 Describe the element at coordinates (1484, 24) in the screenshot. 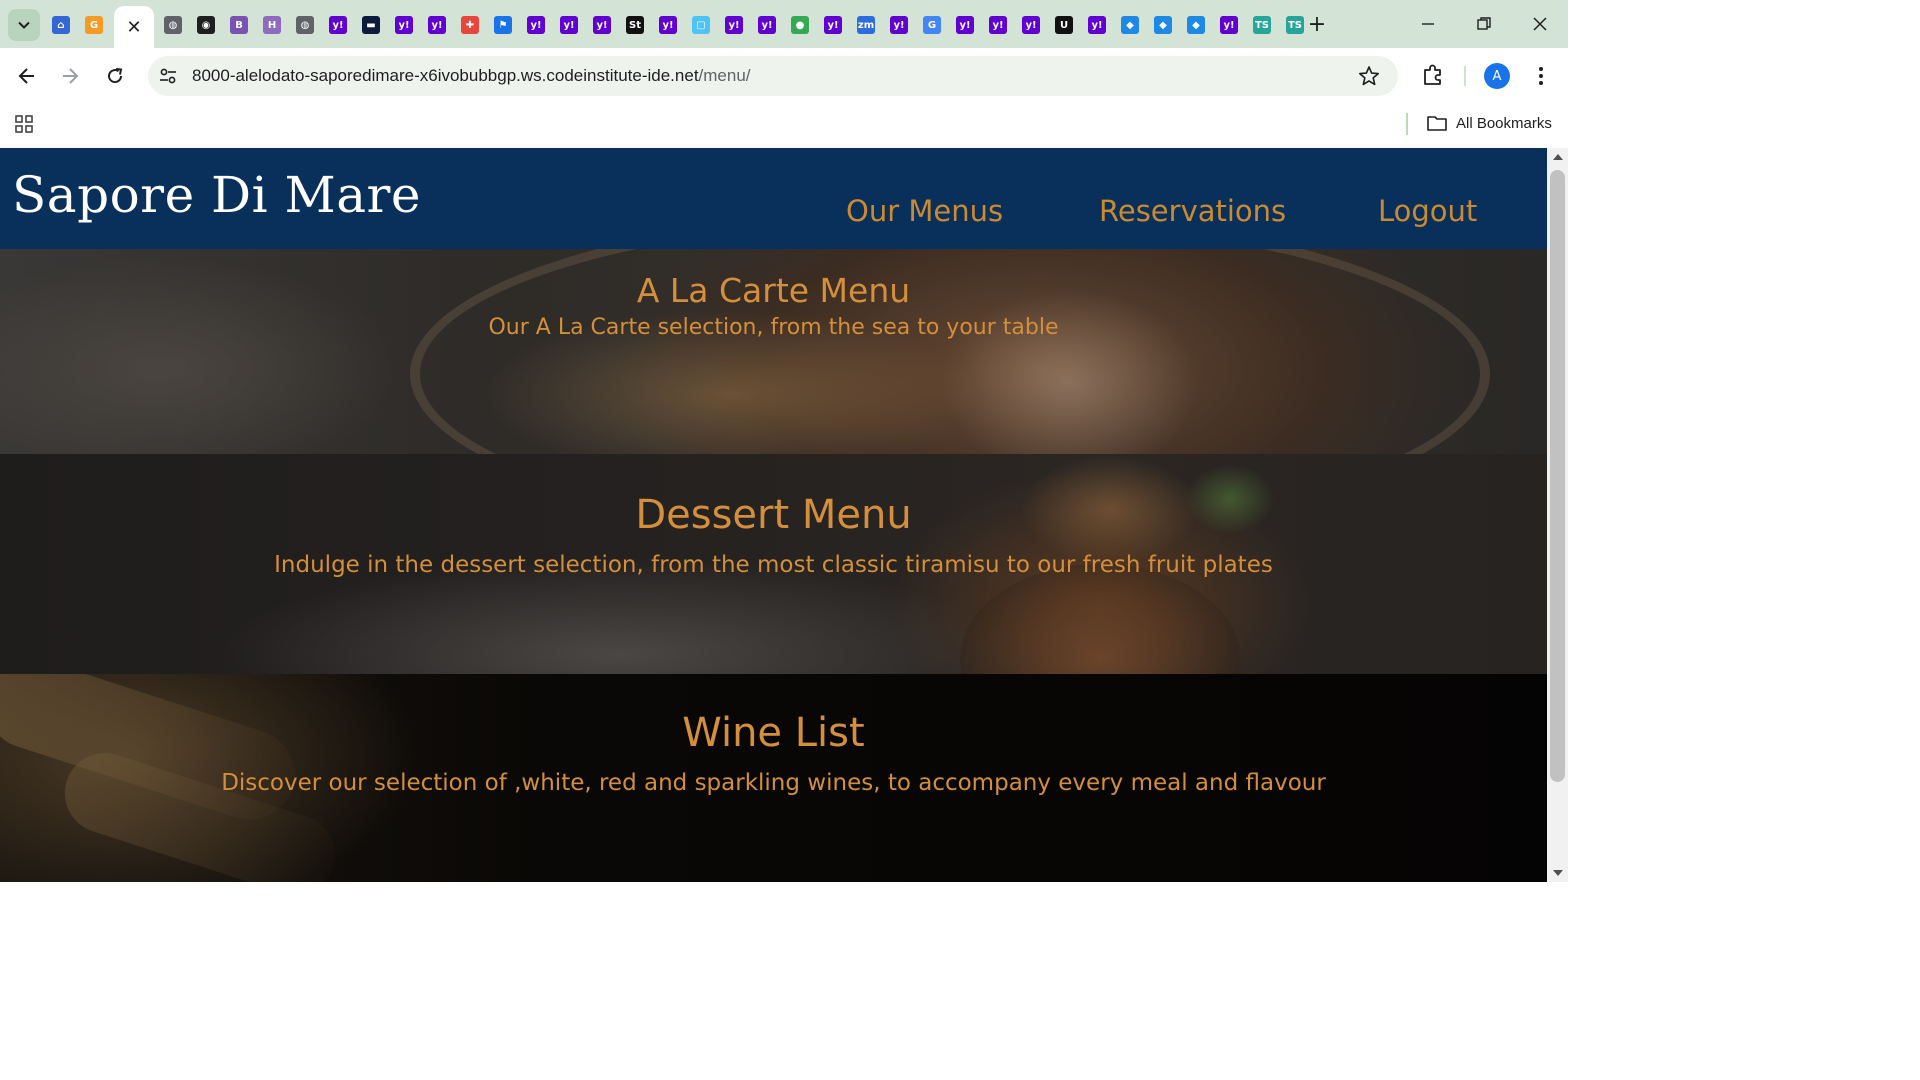

I see `restore-button` at that location.